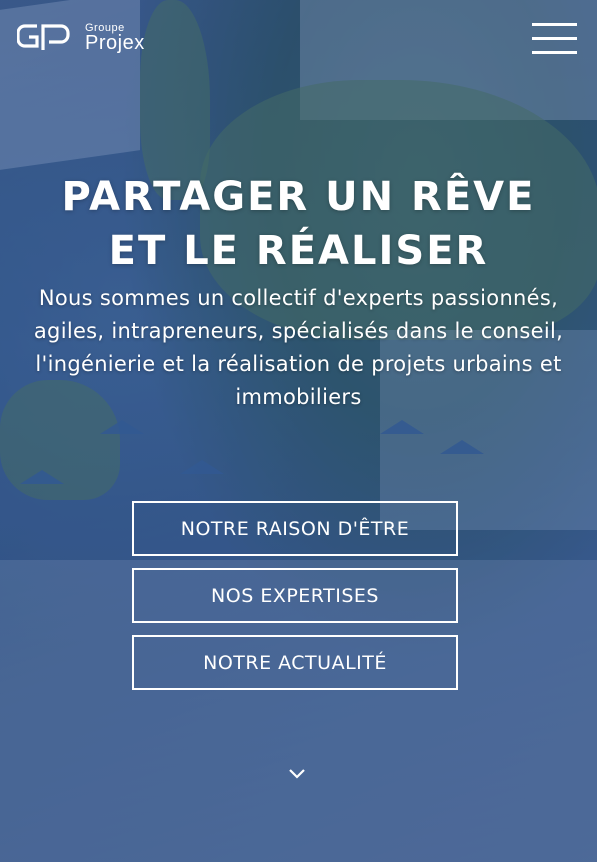 Image resolution: width=597 pixels, height=862 pixels. What do you see at coordinates (298, 251) in the screenshot?
I see `hero-title-line-2: ET LE RÉALISER` at bounding box center [298, 251].